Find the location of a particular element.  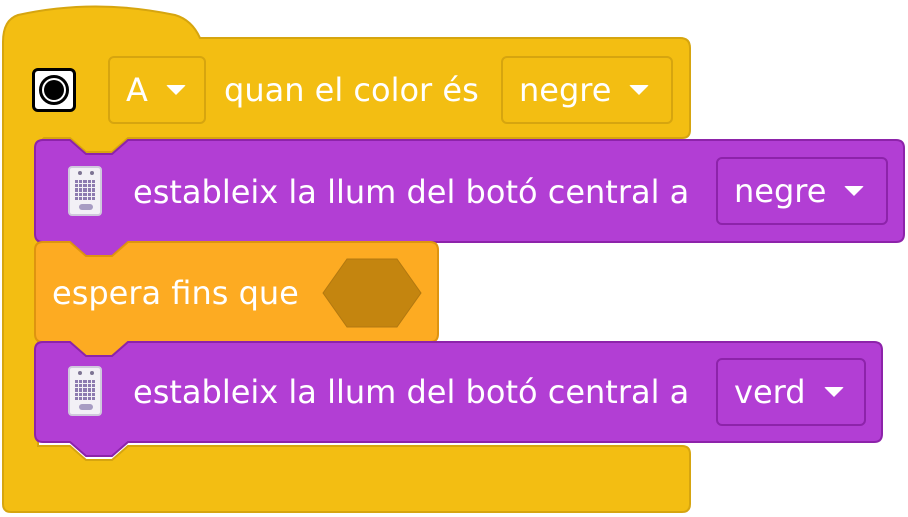

hat-block-label: quan el color és is located at coordinates (351, 90).